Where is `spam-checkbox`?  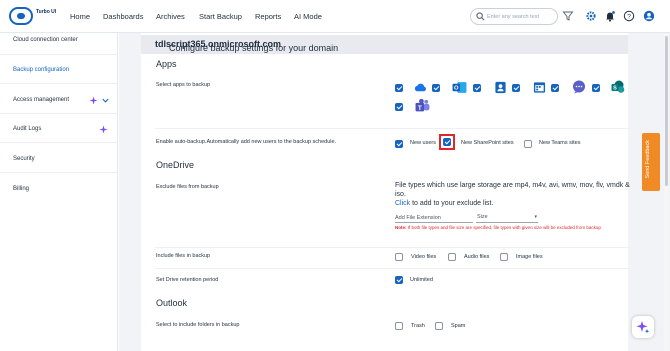
spam-checkbox is located at coordinates (439, 326).